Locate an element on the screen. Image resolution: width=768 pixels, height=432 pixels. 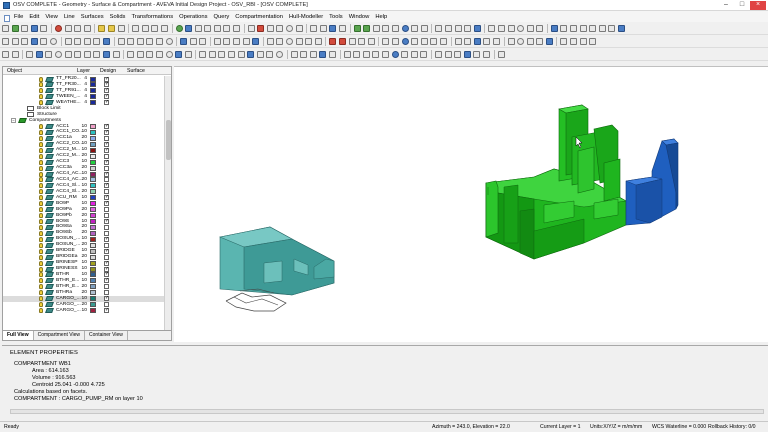
menu-compartmentation: Compartmentation is located at coordinates (259, 17).